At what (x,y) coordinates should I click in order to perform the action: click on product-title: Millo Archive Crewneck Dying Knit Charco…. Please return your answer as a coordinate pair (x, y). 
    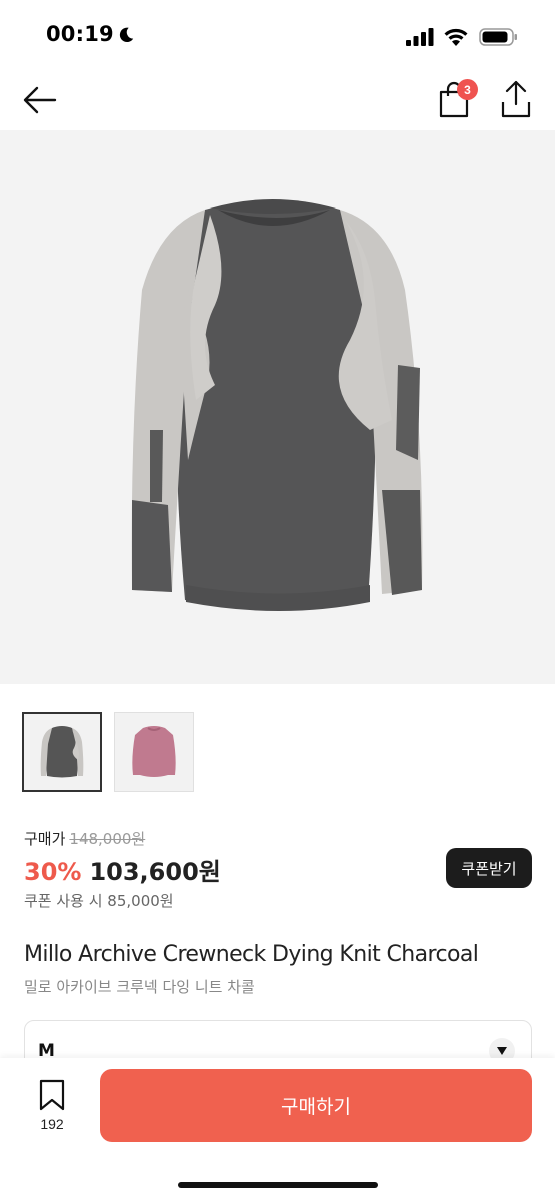
    Looking at the image, I should click on (251, 954).